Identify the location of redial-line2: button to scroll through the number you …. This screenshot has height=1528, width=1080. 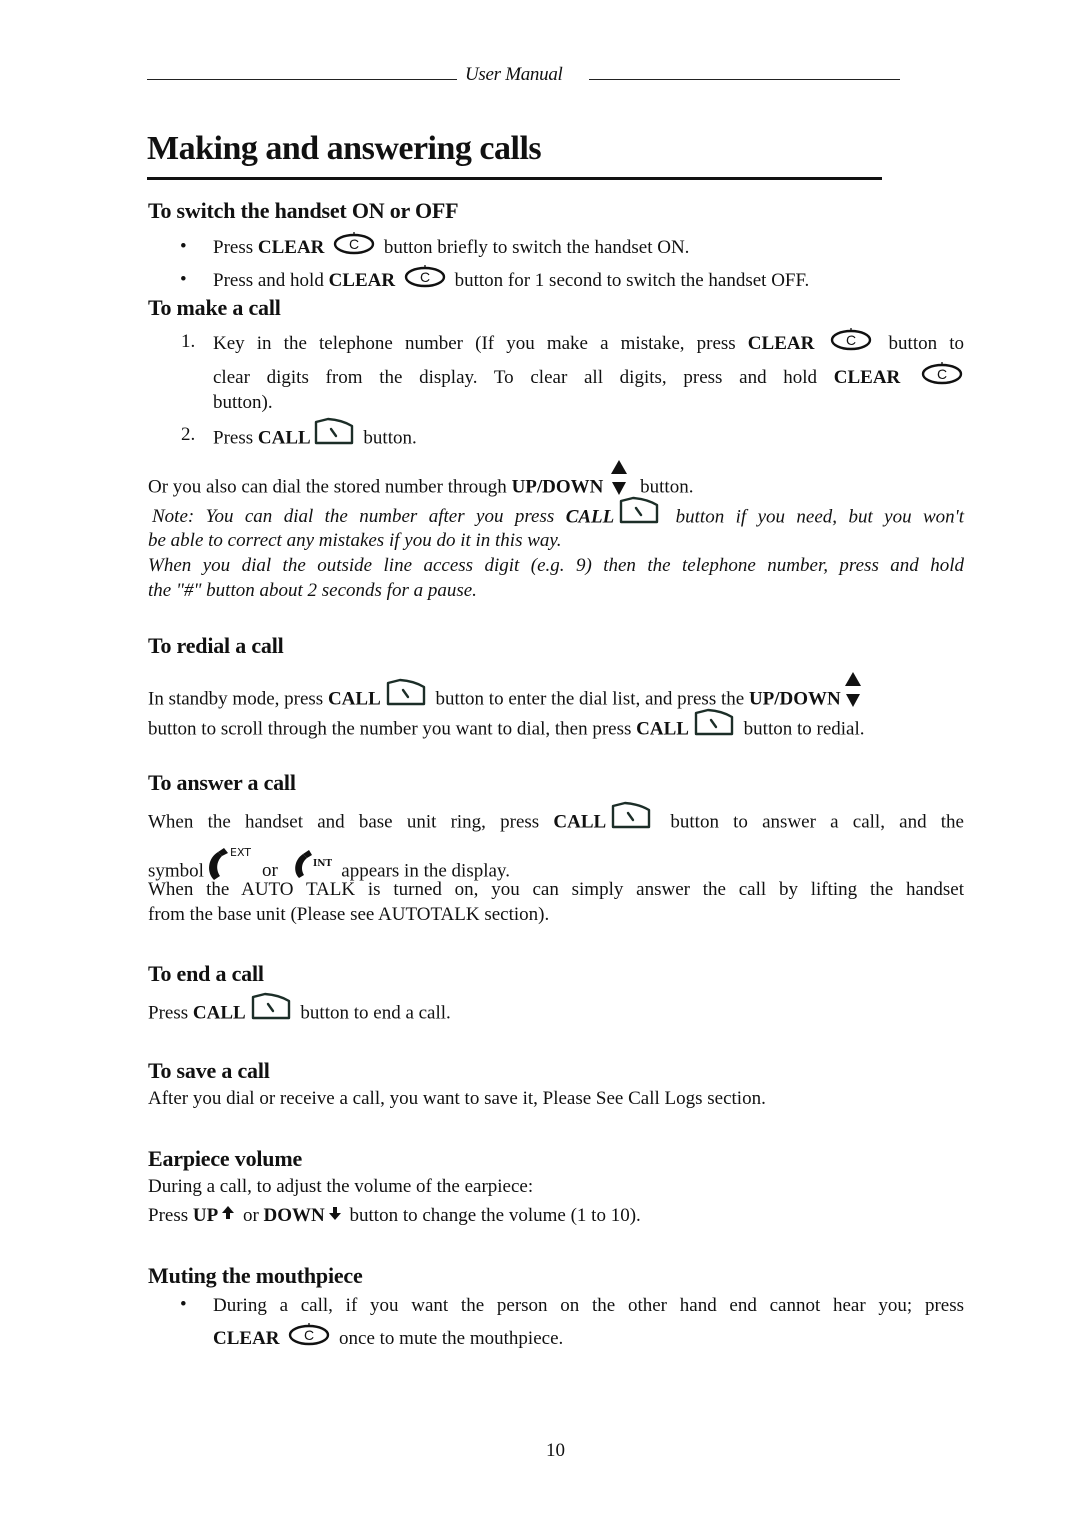
(506, 730).